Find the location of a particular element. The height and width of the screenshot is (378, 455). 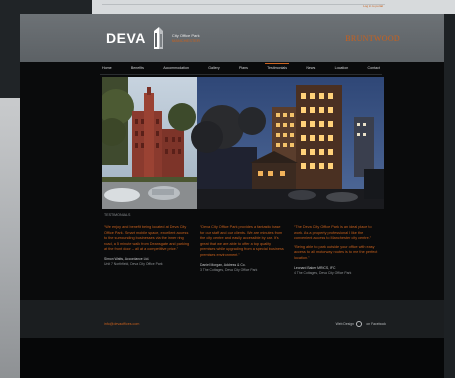

footer-bottom-band is located at coordinates (232, 358).